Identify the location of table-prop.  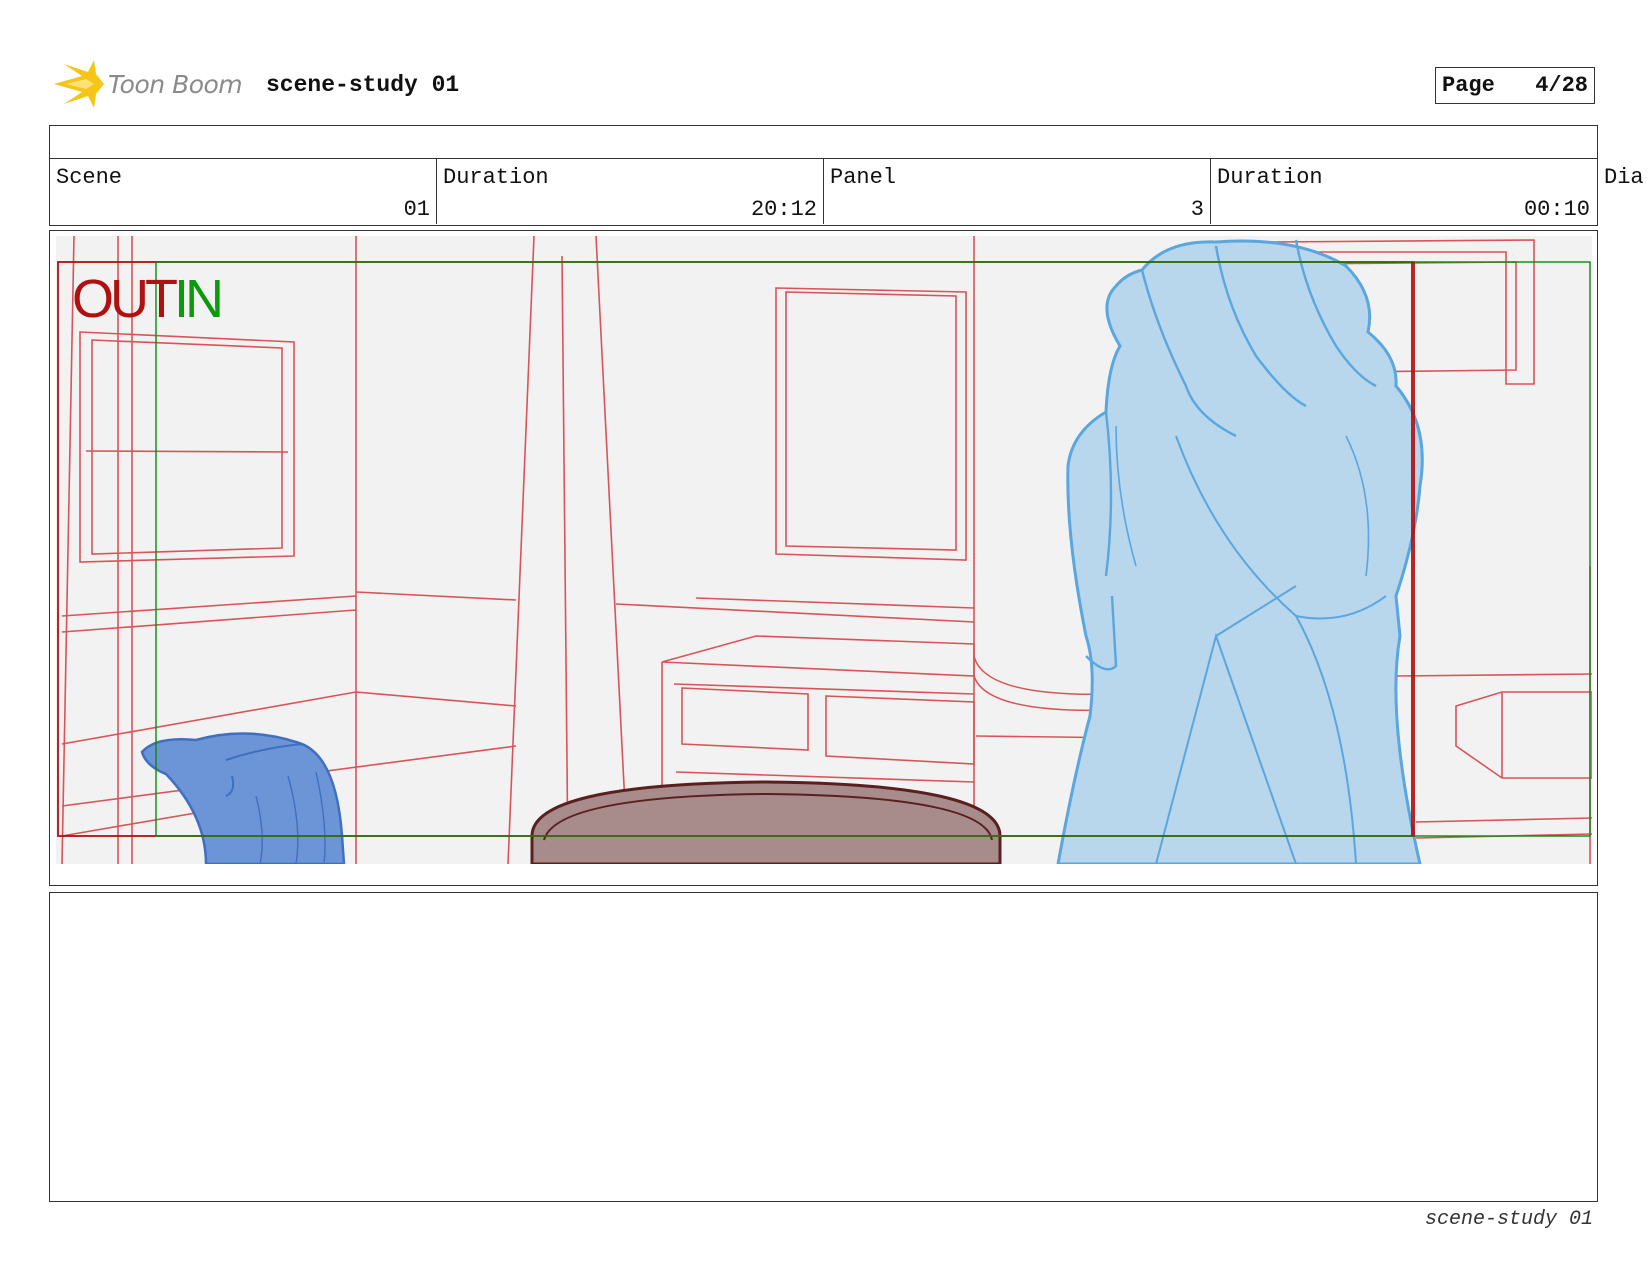
(766, 822).